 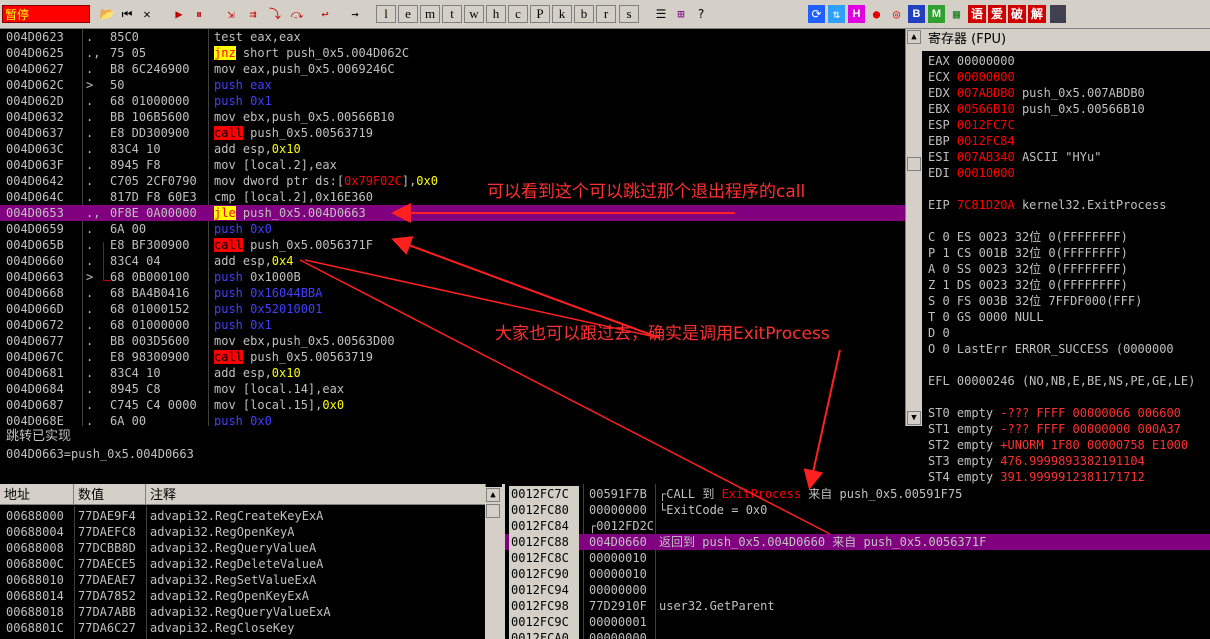 I want to click on arrow-to-exitprocess, so click(x=822, y=419).